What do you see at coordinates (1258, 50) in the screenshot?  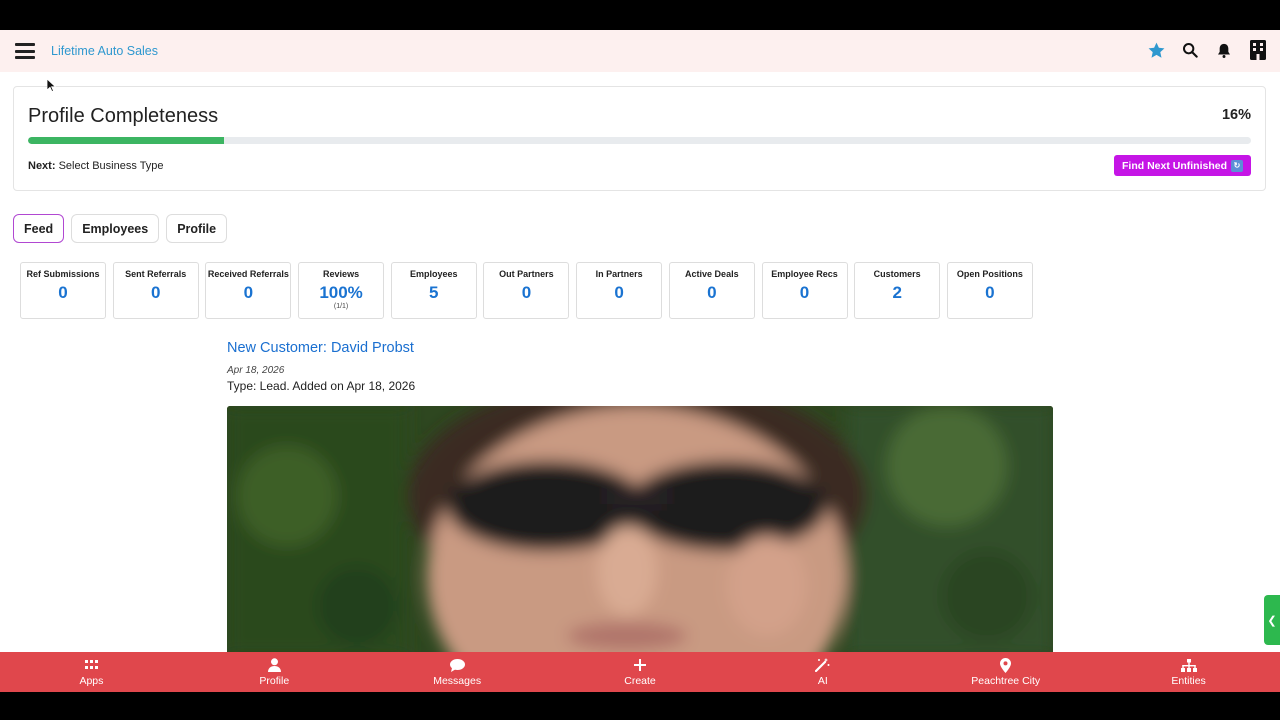 I see `building-icon` at bounding box center [1258, 50].